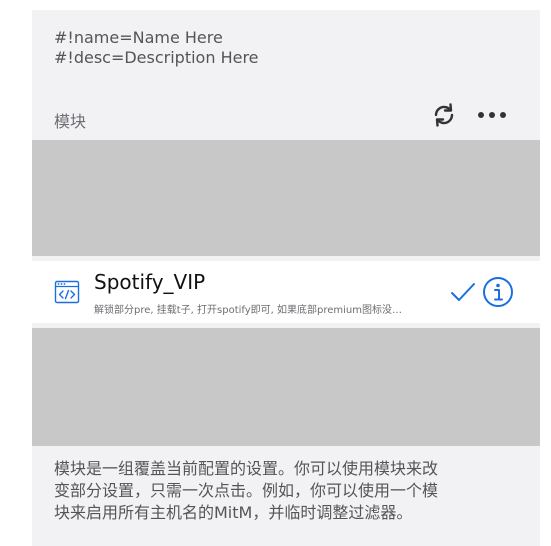 This screenshot has height=546, width=551. What do you see at coordinates (70, 121) in the screenshot?
I see `section-title: 模块` at bounding box center [70, 121].